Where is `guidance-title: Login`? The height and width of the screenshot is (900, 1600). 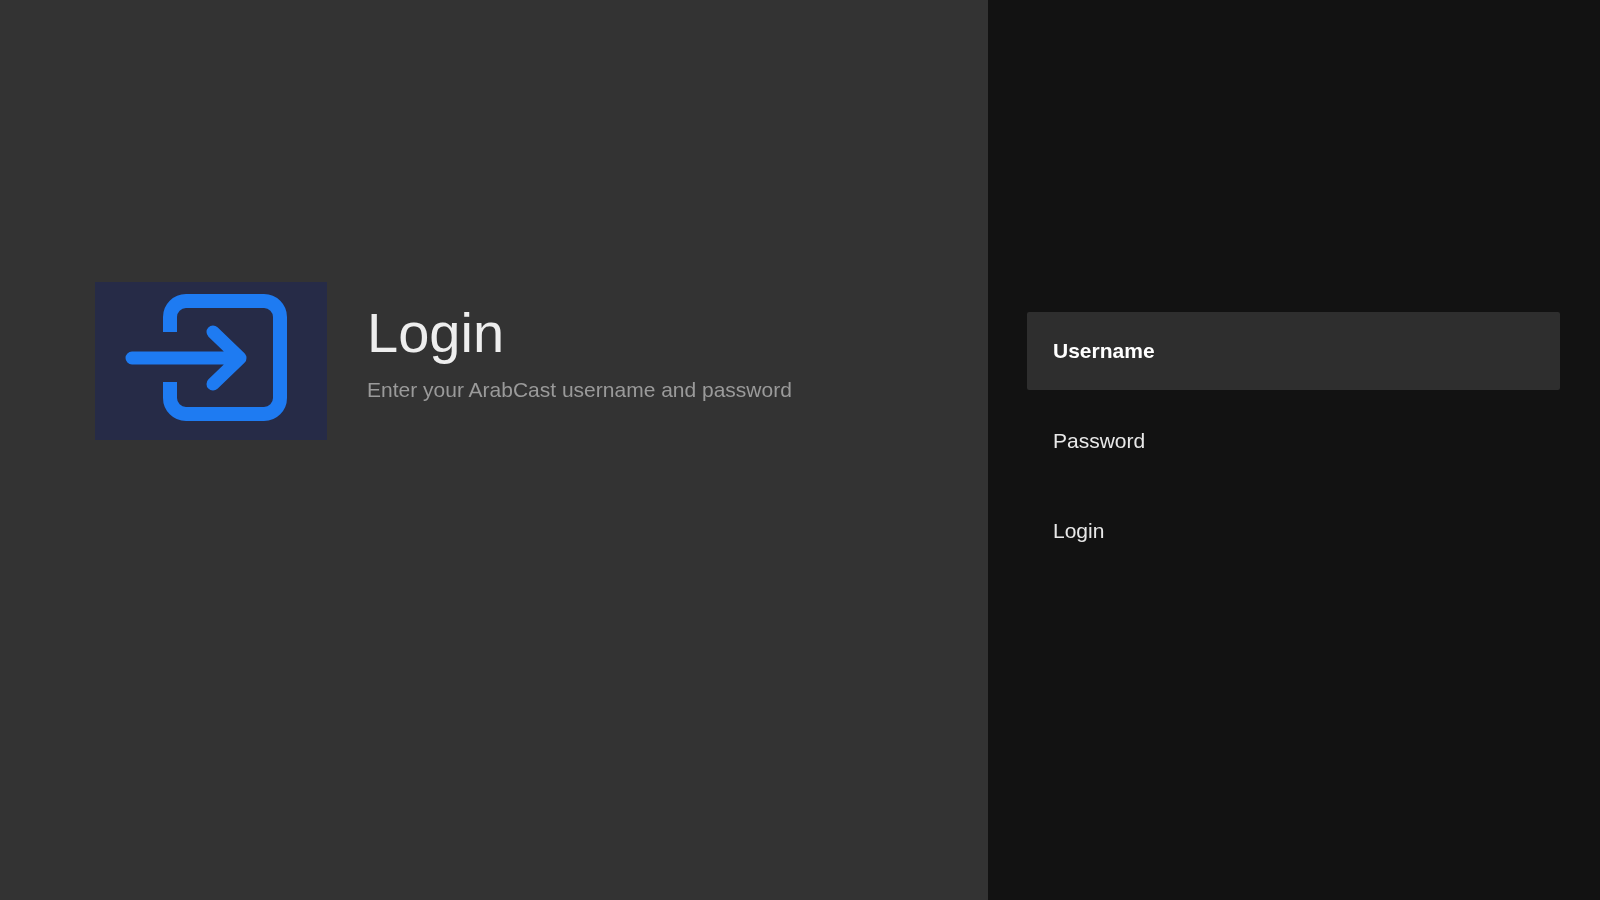 guidance-title: Login is located at coordinates (436, 333).